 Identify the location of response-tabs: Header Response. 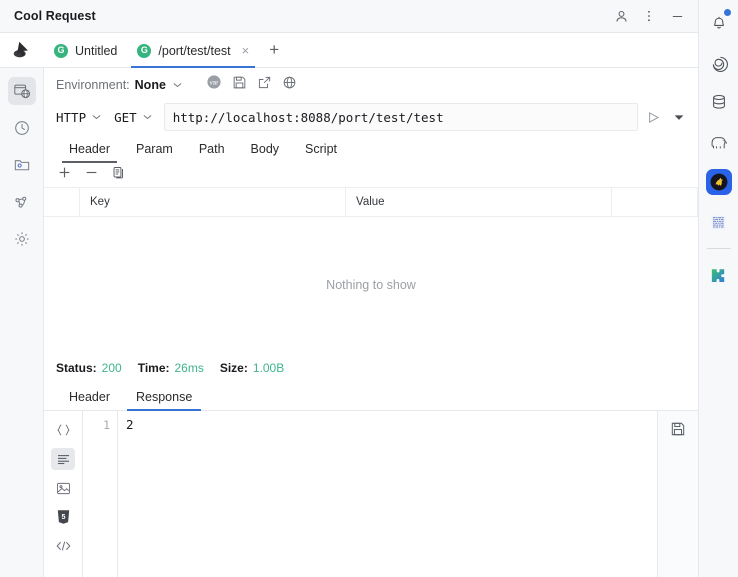
(371, 397).